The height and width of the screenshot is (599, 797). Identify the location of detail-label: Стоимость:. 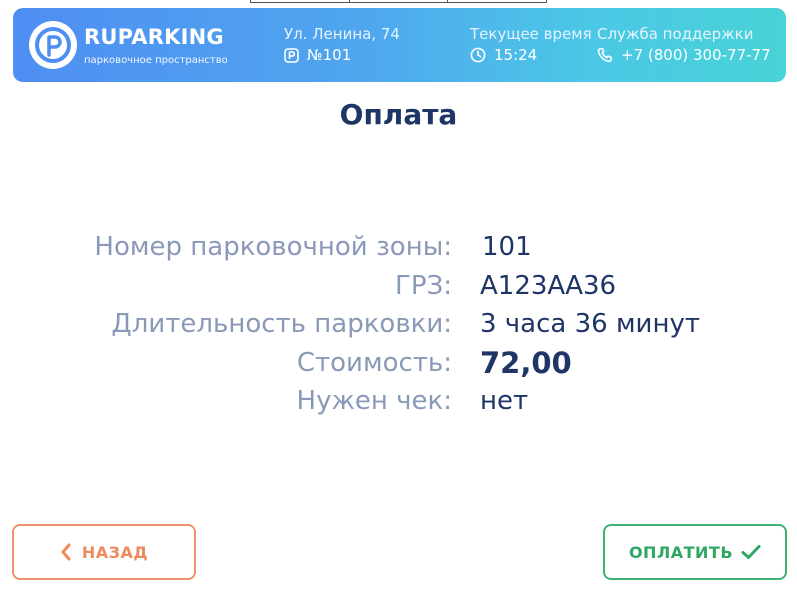
(374, 362).